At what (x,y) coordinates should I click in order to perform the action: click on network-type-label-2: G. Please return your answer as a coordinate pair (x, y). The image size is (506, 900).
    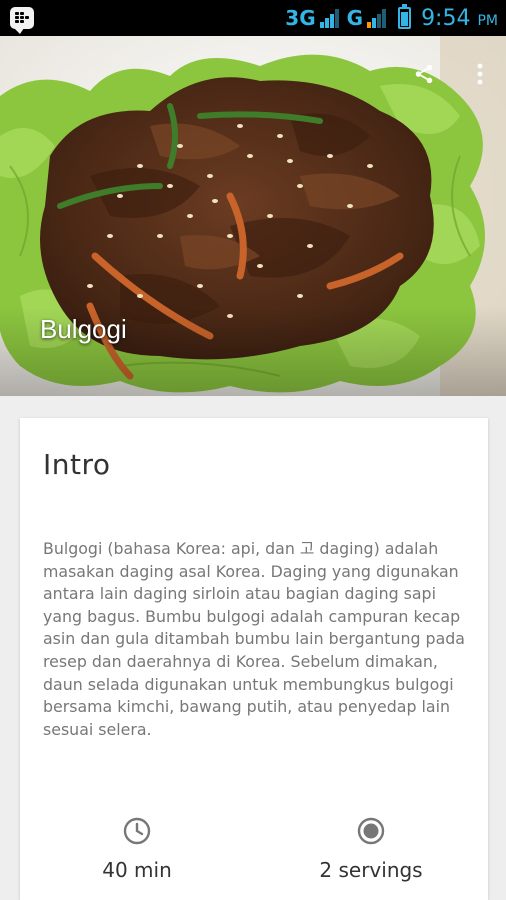
    Looking at the image, I should click on (355, 18).